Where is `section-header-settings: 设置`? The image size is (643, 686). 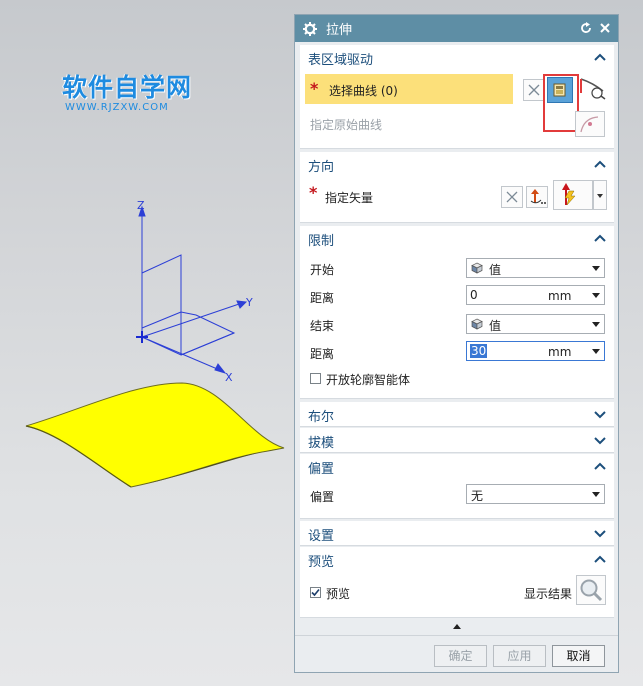
section-header-settings: 设置 is located at coordinates (457, 533).